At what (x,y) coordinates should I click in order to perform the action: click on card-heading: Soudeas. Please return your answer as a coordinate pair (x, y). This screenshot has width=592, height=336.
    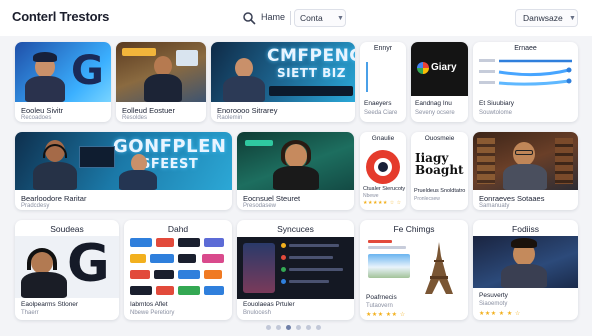
    Looking at the image, I should click on (67, 229).